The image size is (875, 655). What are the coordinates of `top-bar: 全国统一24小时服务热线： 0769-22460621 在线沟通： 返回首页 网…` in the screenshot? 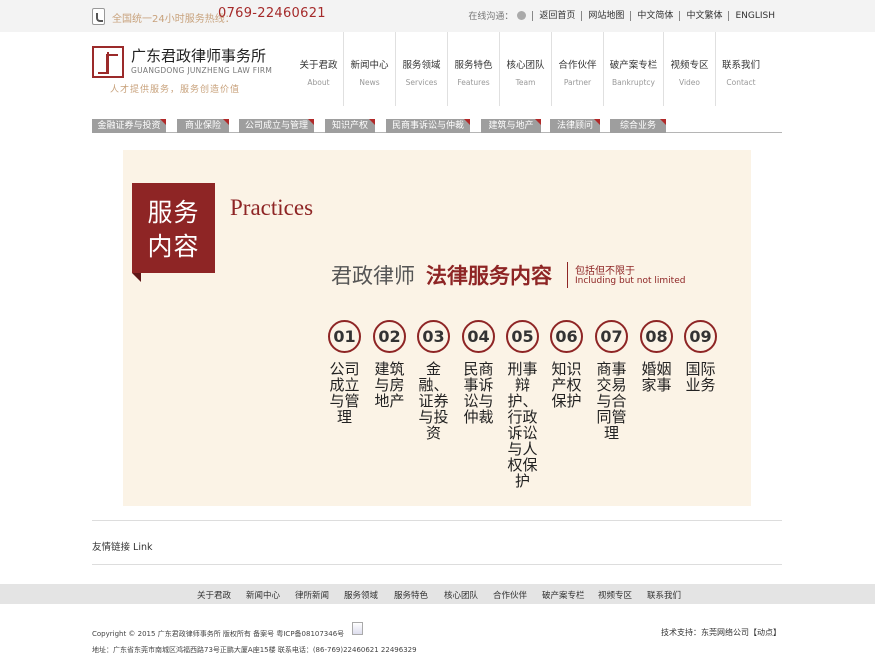 It's located at (437, 16).